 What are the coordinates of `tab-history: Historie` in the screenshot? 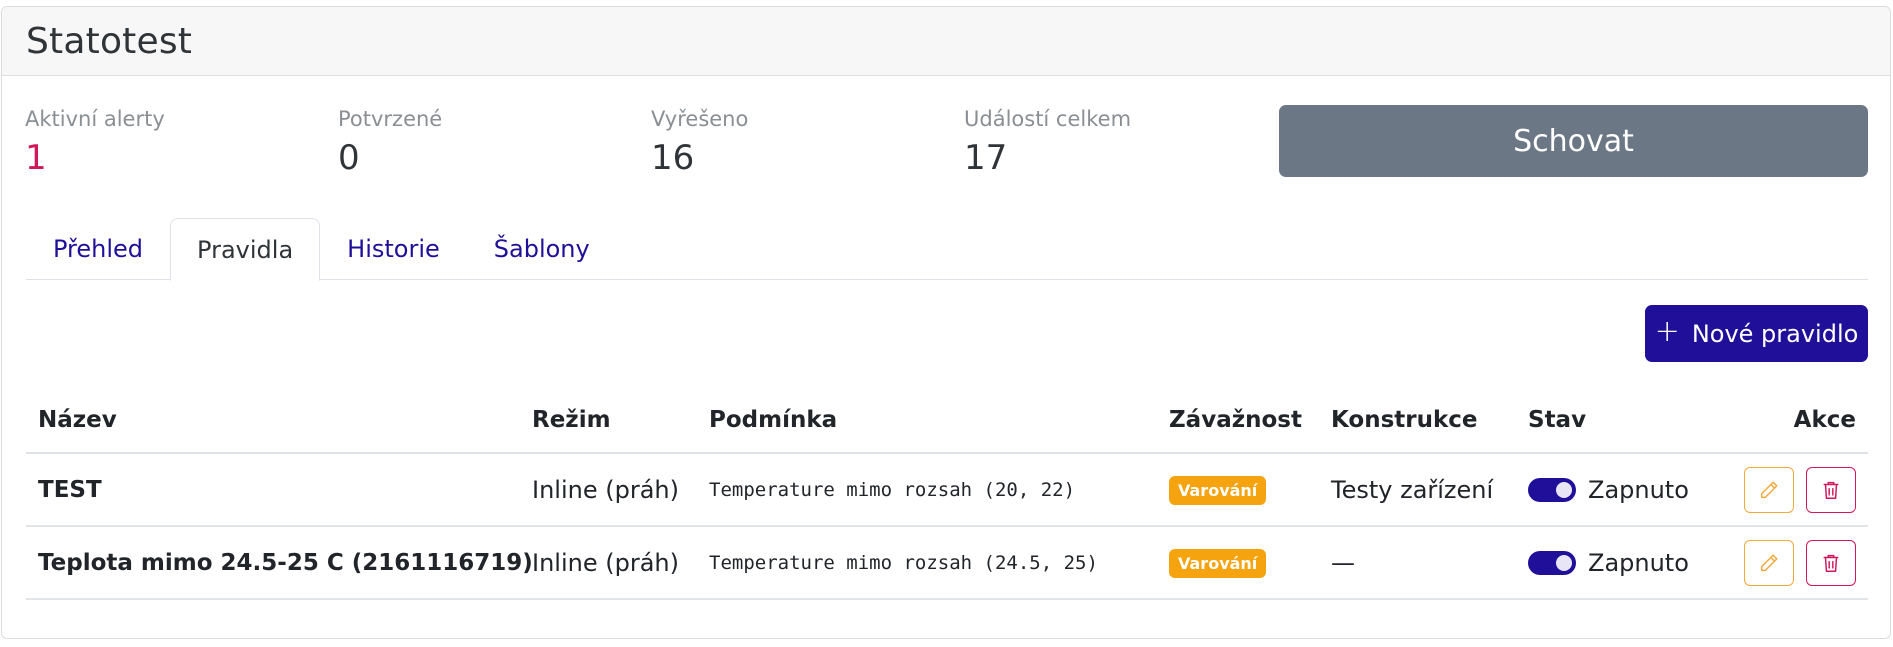 It's located at (393, 249).